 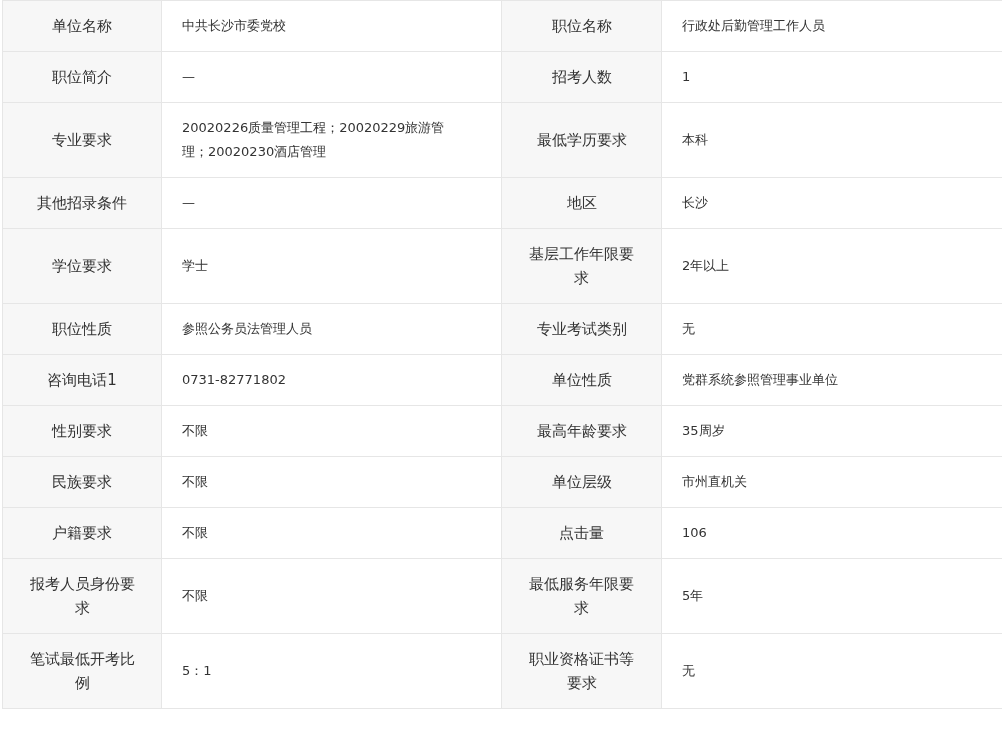 I want to click on field-value: 35周岁, so click(x=831, y=431).